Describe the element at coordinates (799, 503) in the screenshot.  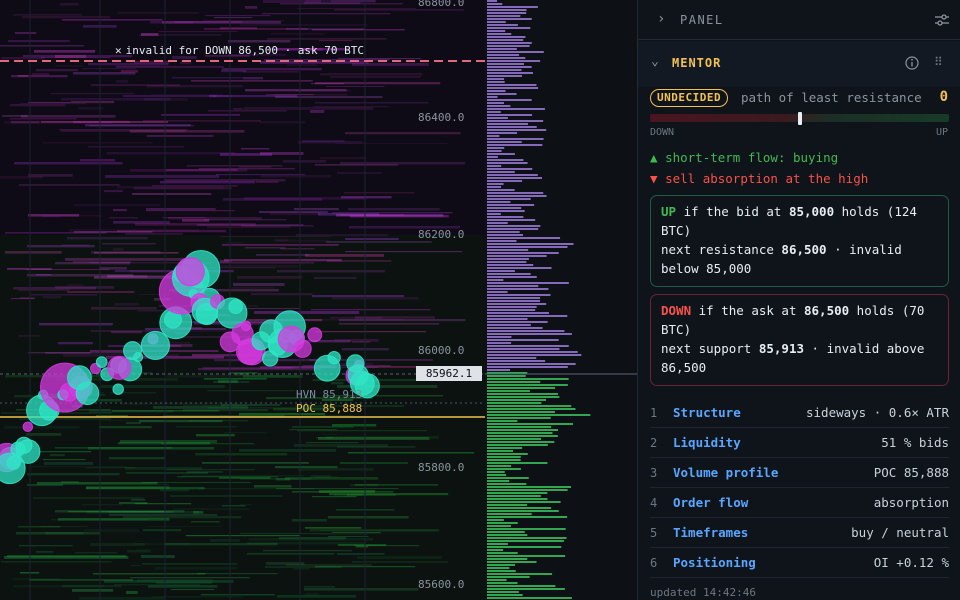
I see `factor-row: 4 Order flow absorption` at that location.